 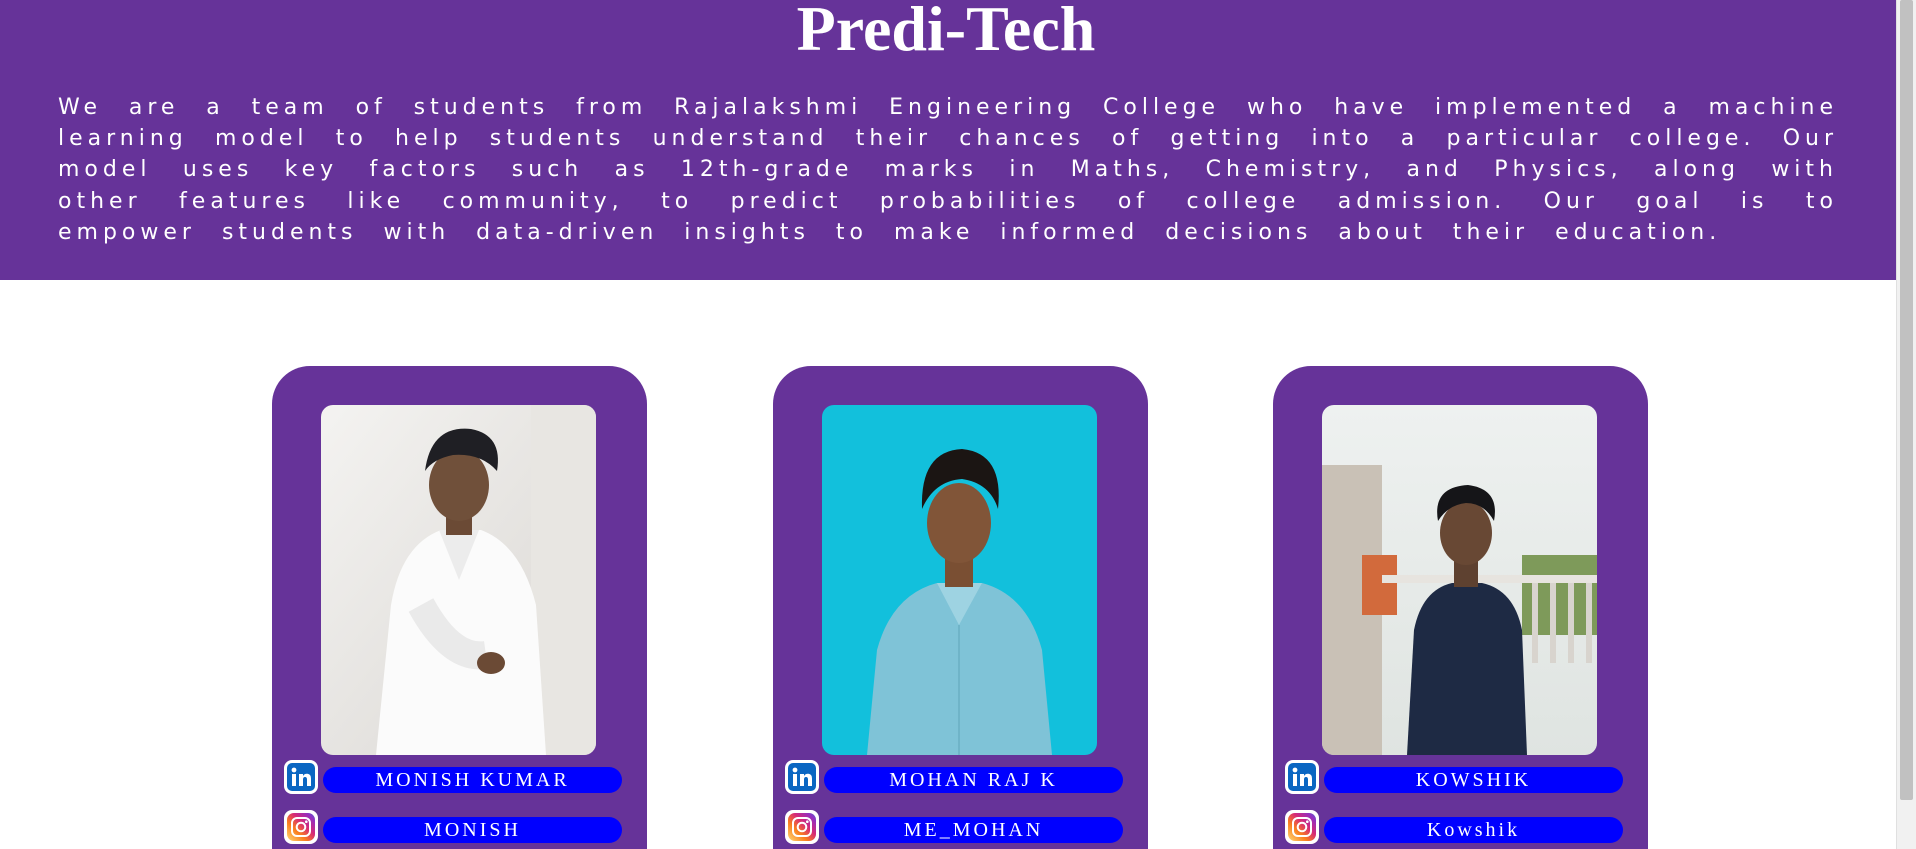 I want to click on linkedin-link: MONISH KUMAR, so click(x=472, y=780).